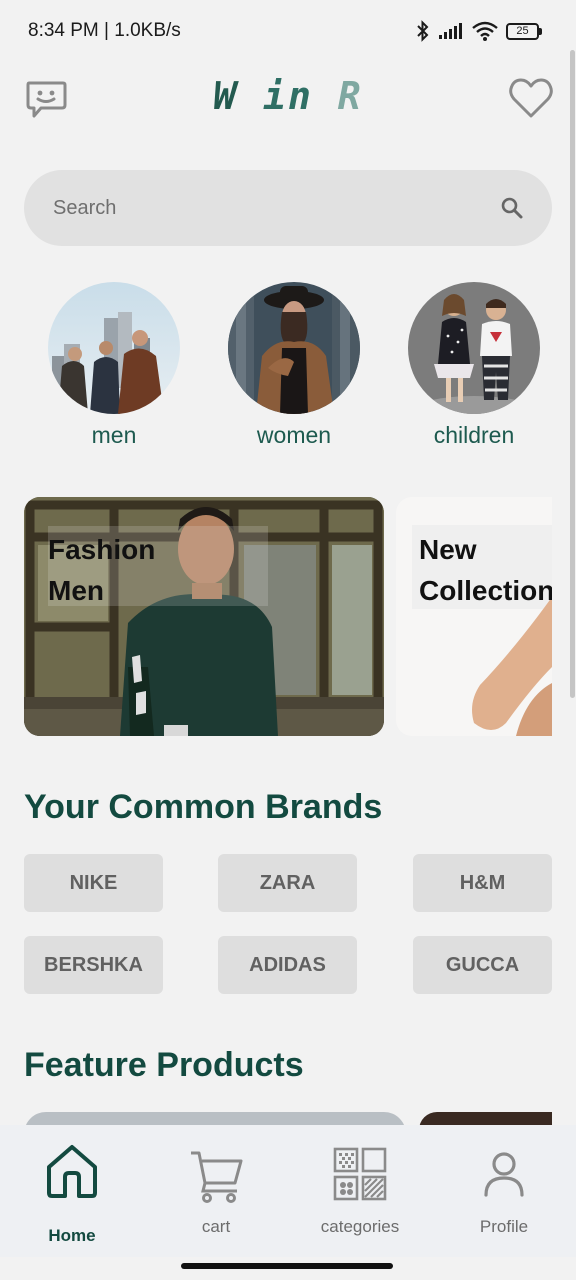 The width and height of the screenshot is (576, 1280). Describe the element at coordinates (287, 883) in the screenshot. I see `brand-zara-button: ZARA` at that location.